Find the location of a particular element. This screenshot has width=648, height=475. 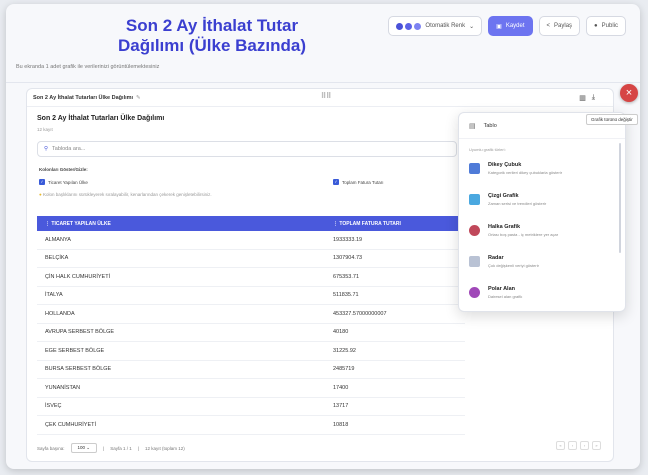

option-title: Polar Alan is located at coordinates (501, 289).